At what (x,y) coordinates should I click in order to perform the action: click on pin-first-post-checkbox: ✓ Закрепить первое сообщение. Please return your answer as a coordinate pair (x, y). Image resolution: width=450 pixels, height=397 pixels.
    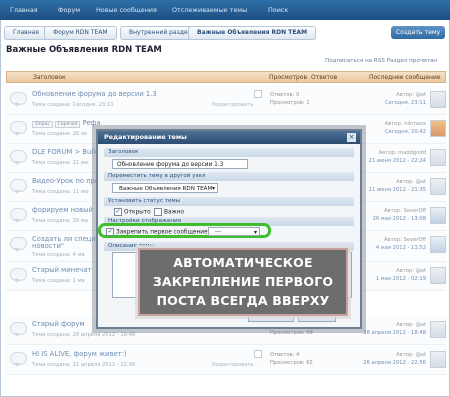
    Looking at the image, I should click on (157, 232).